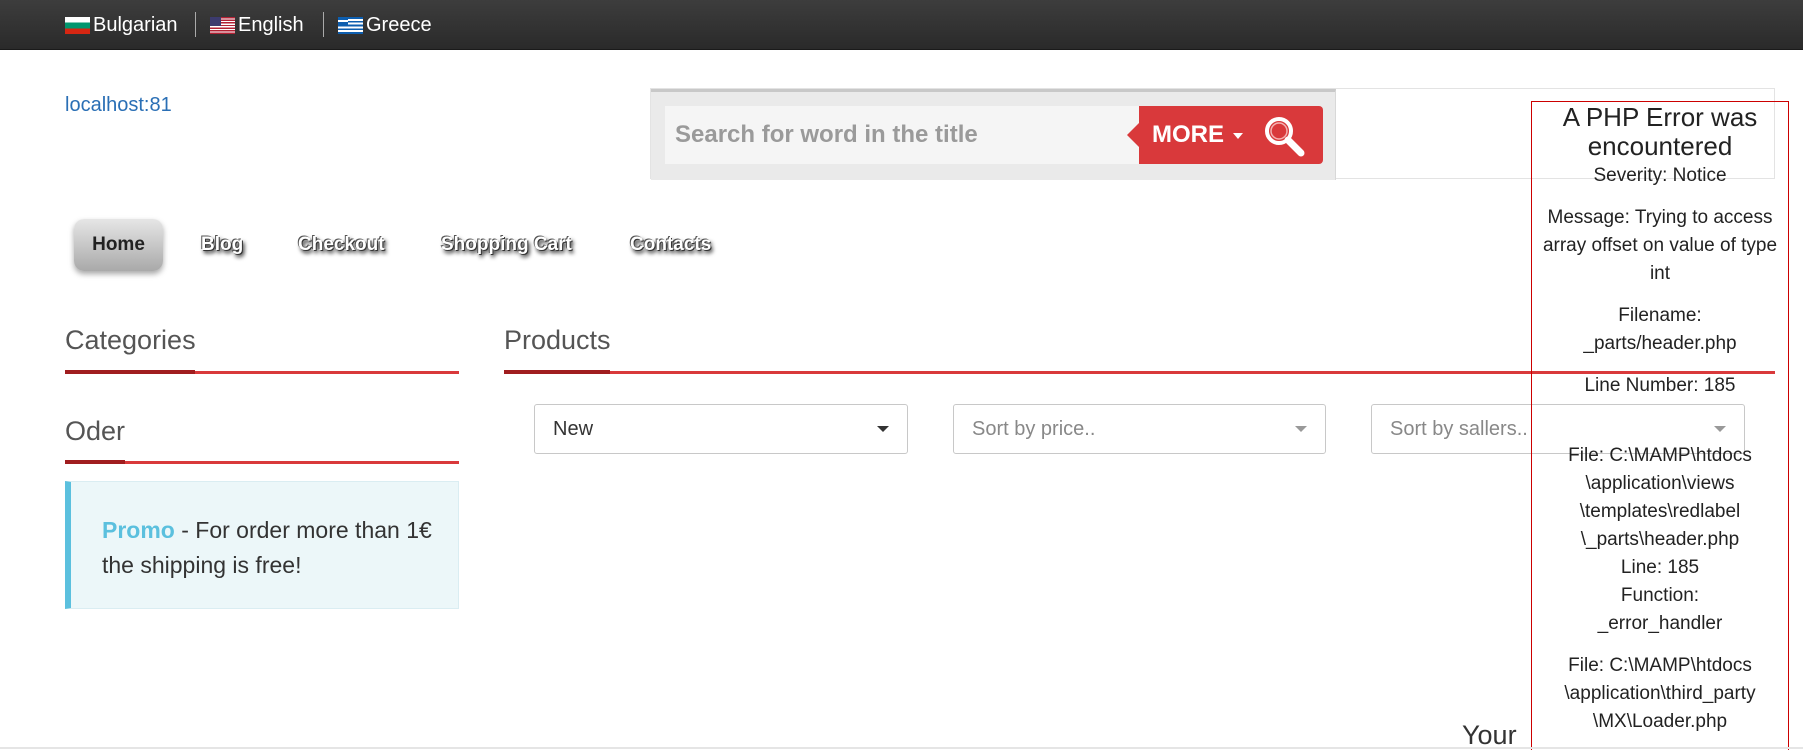  What do you see at coordinates (95, 431) in the screenshot?
I see `order-title: Oder` at bounding box center [95, 431].